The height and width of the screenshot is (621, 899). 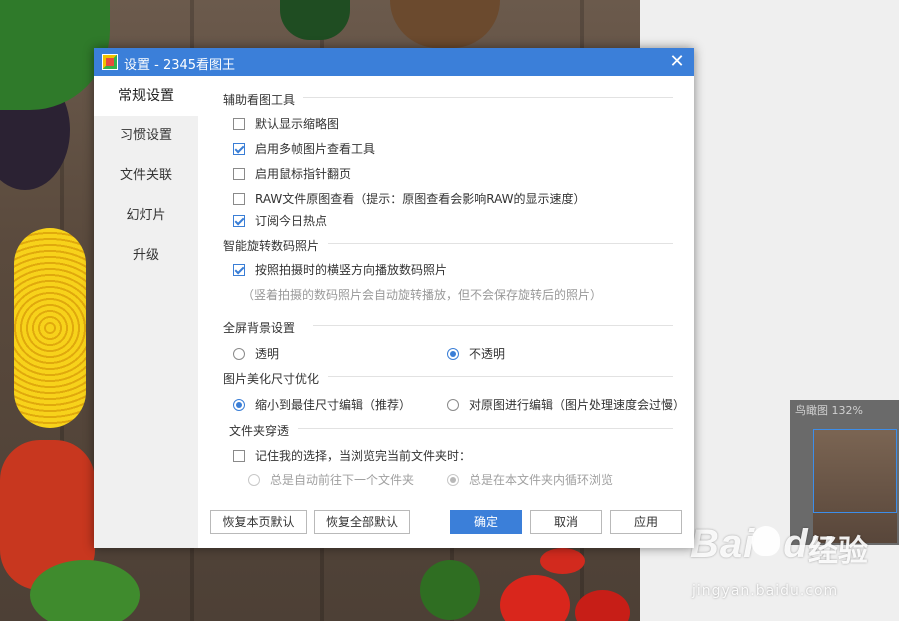 I want to click on navigator-title: 鸟瞰图 132%, so click(x=829, y=410).